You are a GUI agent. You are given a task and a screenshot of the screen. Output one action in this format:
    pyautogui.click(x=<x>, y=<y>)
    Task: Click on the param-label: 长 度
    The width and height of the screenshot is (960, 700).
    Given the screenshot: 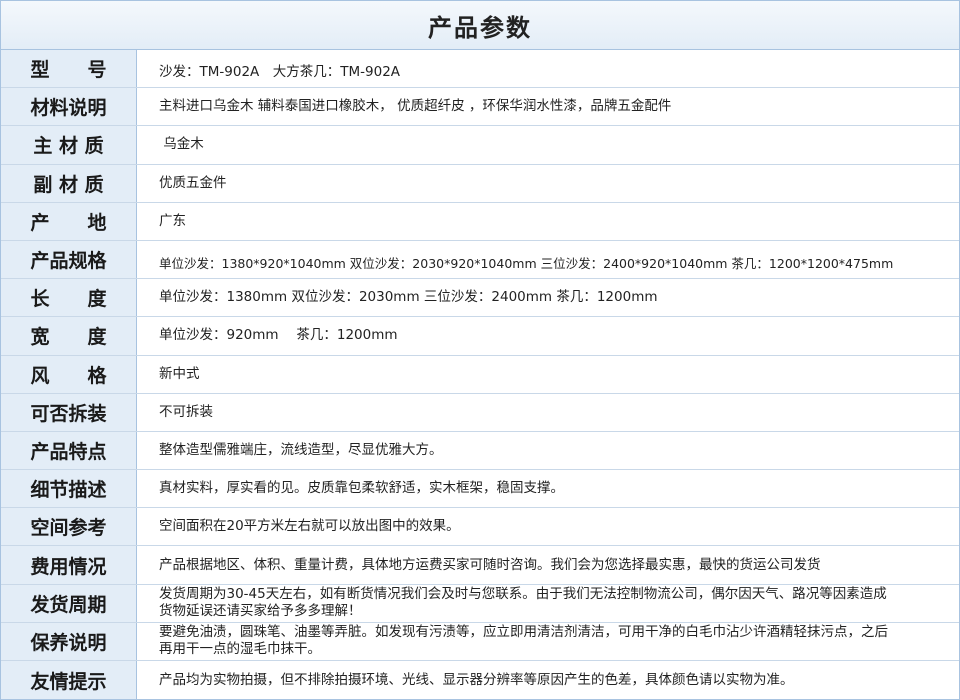 What is the action you would take?
    pyautogui.click(x=69, y=298)
    